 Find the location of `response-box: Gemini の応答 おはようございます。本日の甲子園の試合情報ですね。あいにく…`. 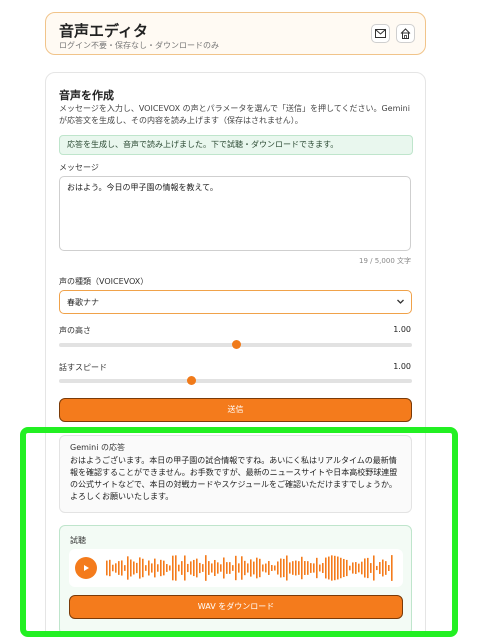

response-box: Gemini の応答 おはようございます。本日の甲子園の試合情報ですね。あいにく… is located at coordinates (235, 474).